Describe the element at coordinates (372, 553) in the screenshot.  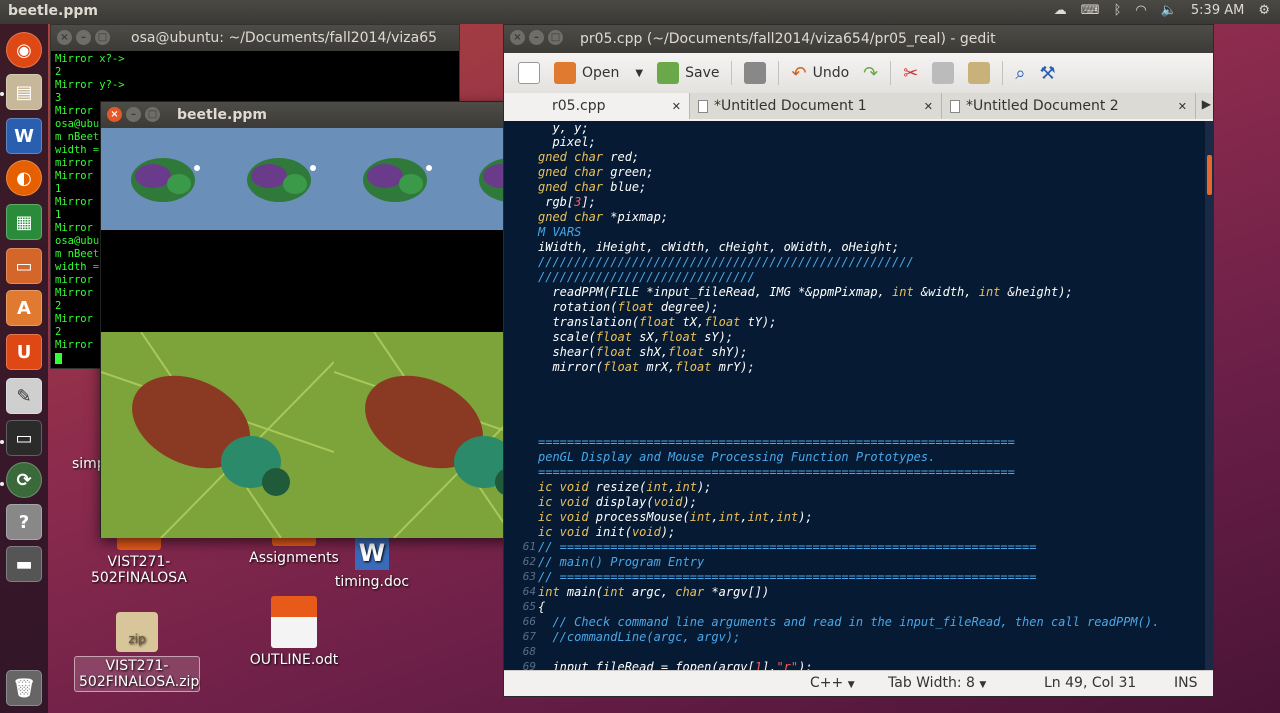
I see `word-document-icon: W` at that location.